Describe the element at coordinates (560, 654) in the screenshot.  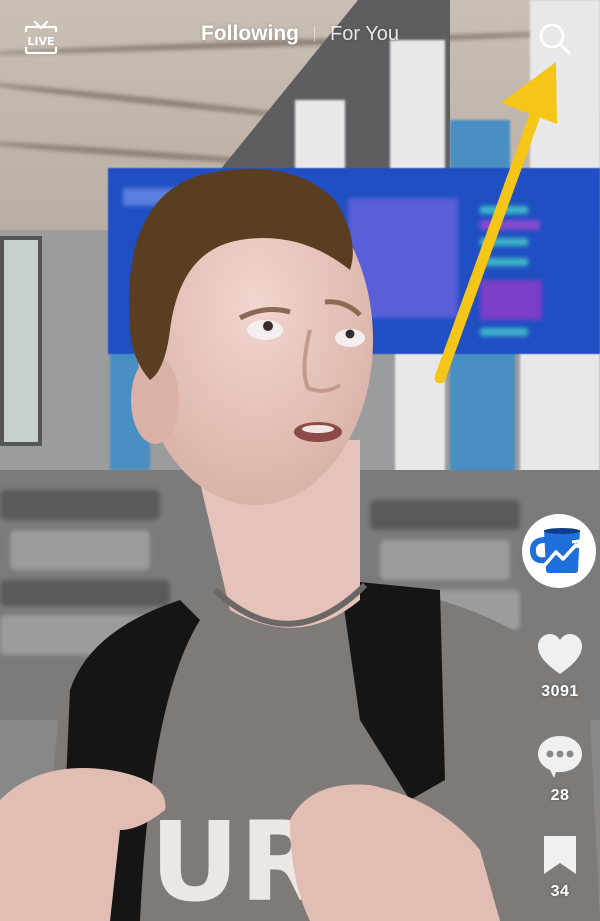
I see `heart-icon` at that location.